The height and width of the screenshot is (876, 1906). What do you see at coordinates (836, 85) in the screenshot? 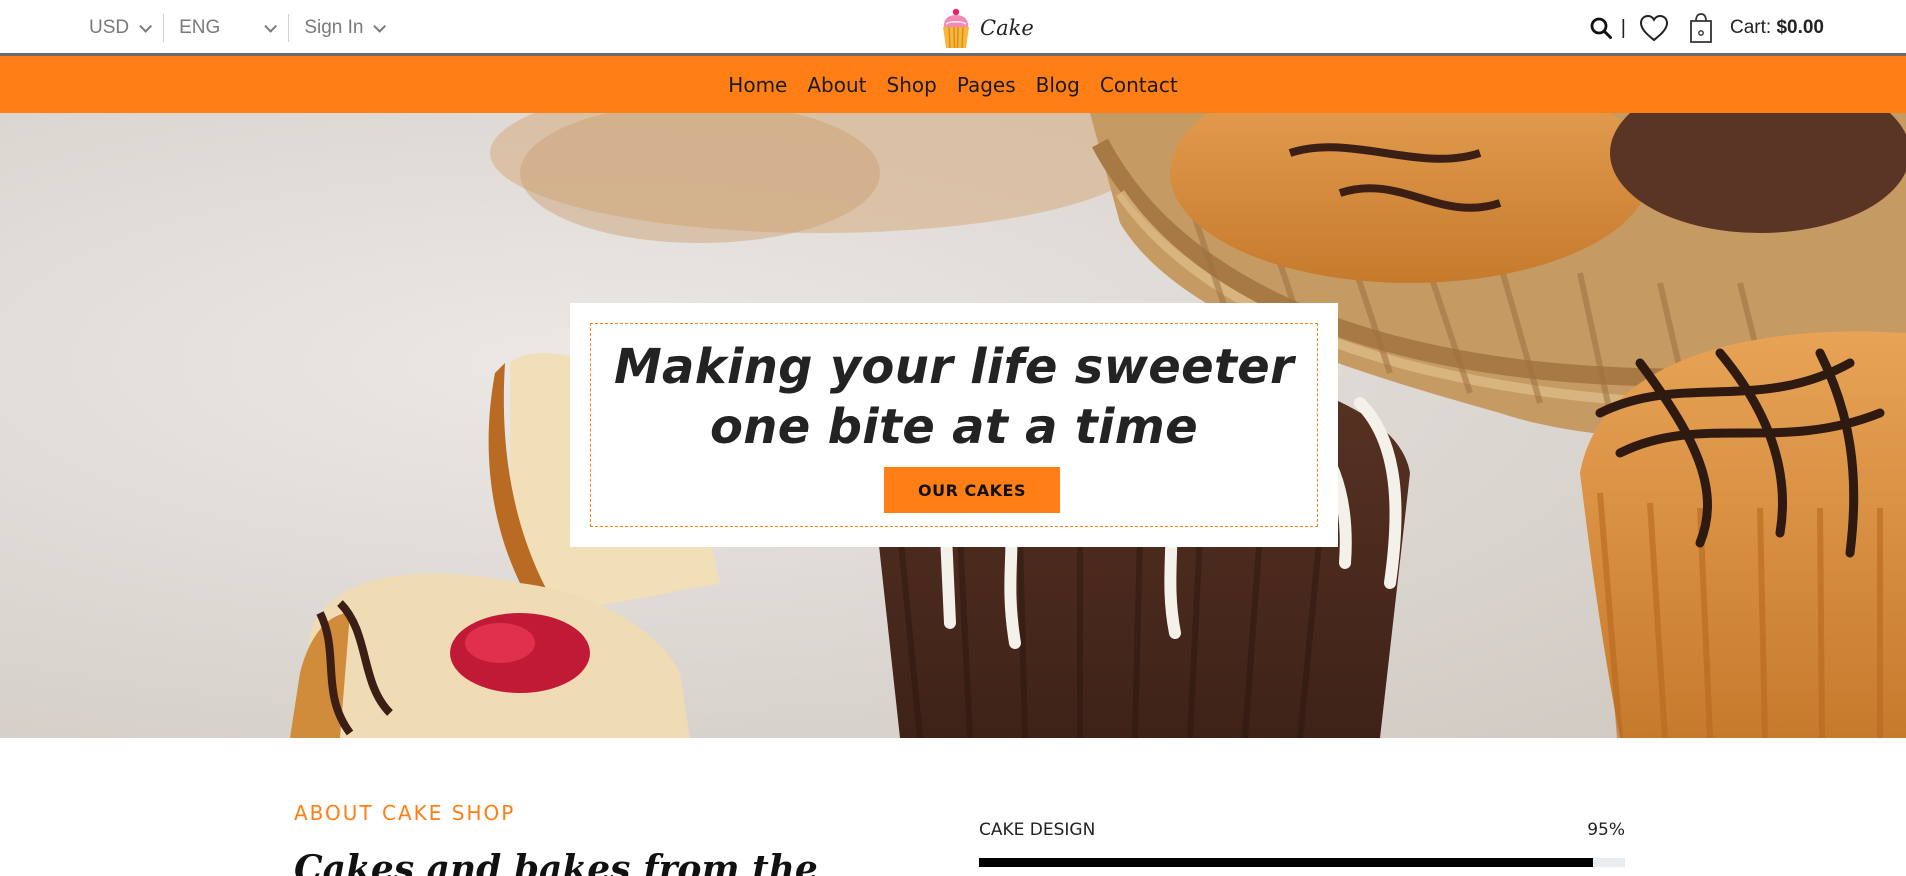
I see `nav-item-about: About` at bounding box center [836, 85].